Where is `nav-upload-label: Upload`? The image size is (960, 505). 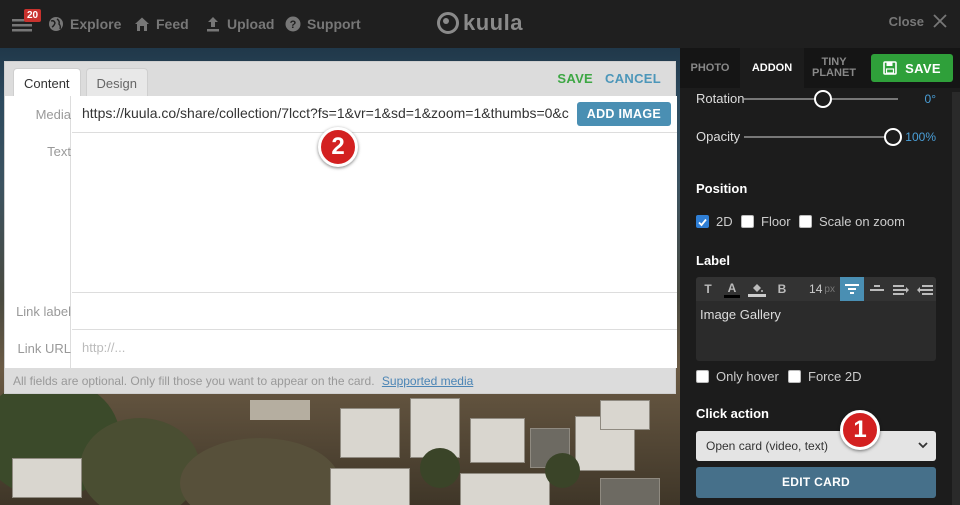
nav-upload-label: Upload is located at coordinates (251, 24).